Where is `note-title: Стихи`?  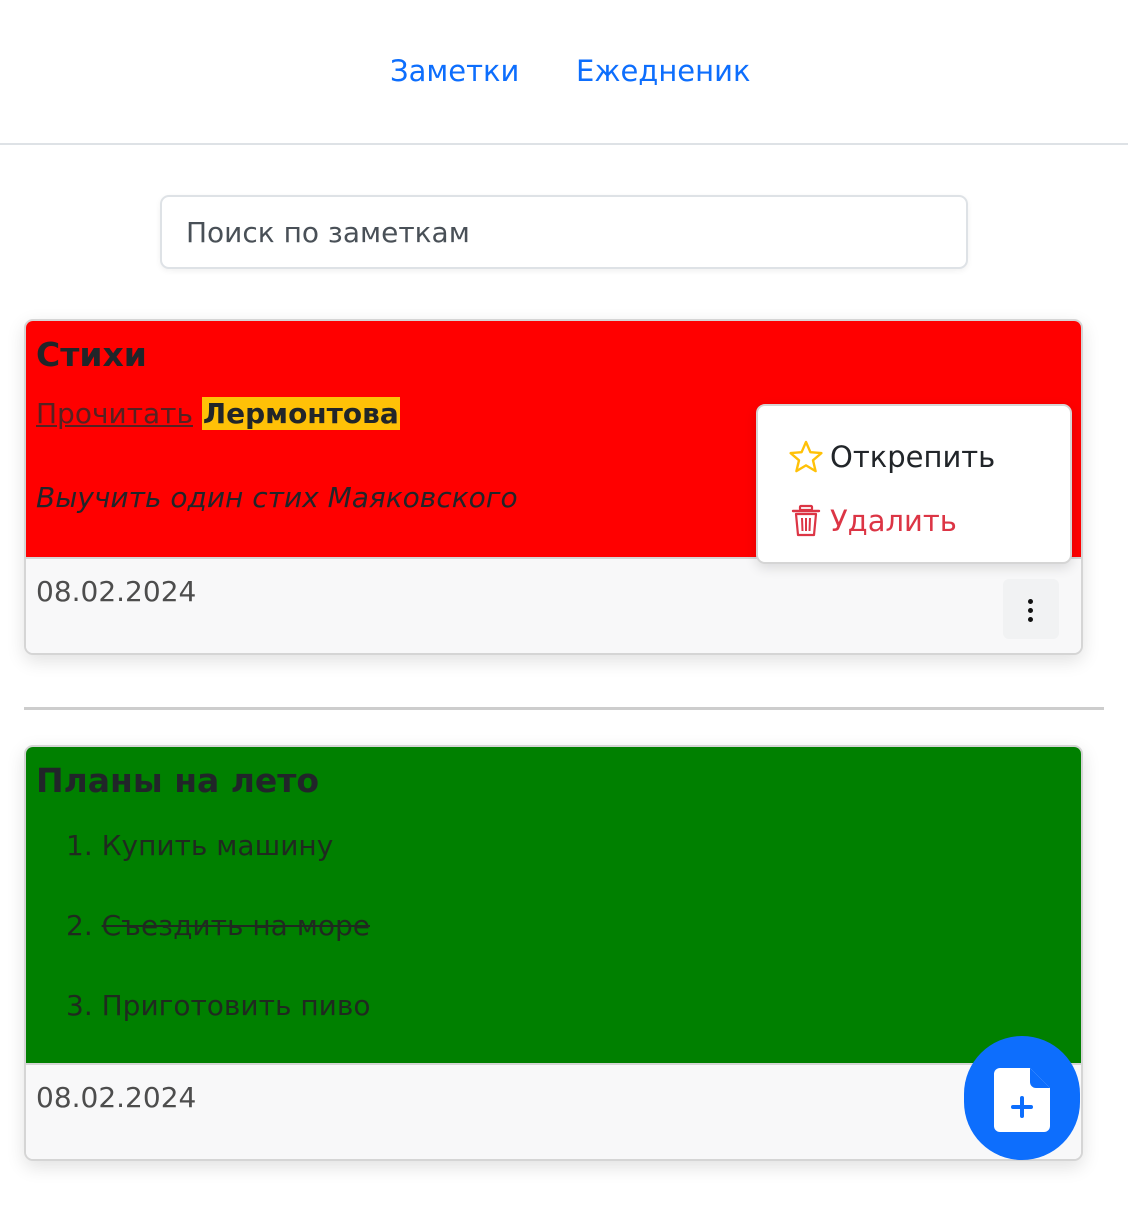 note-title: Стихи is located at coordinates (91, 354).